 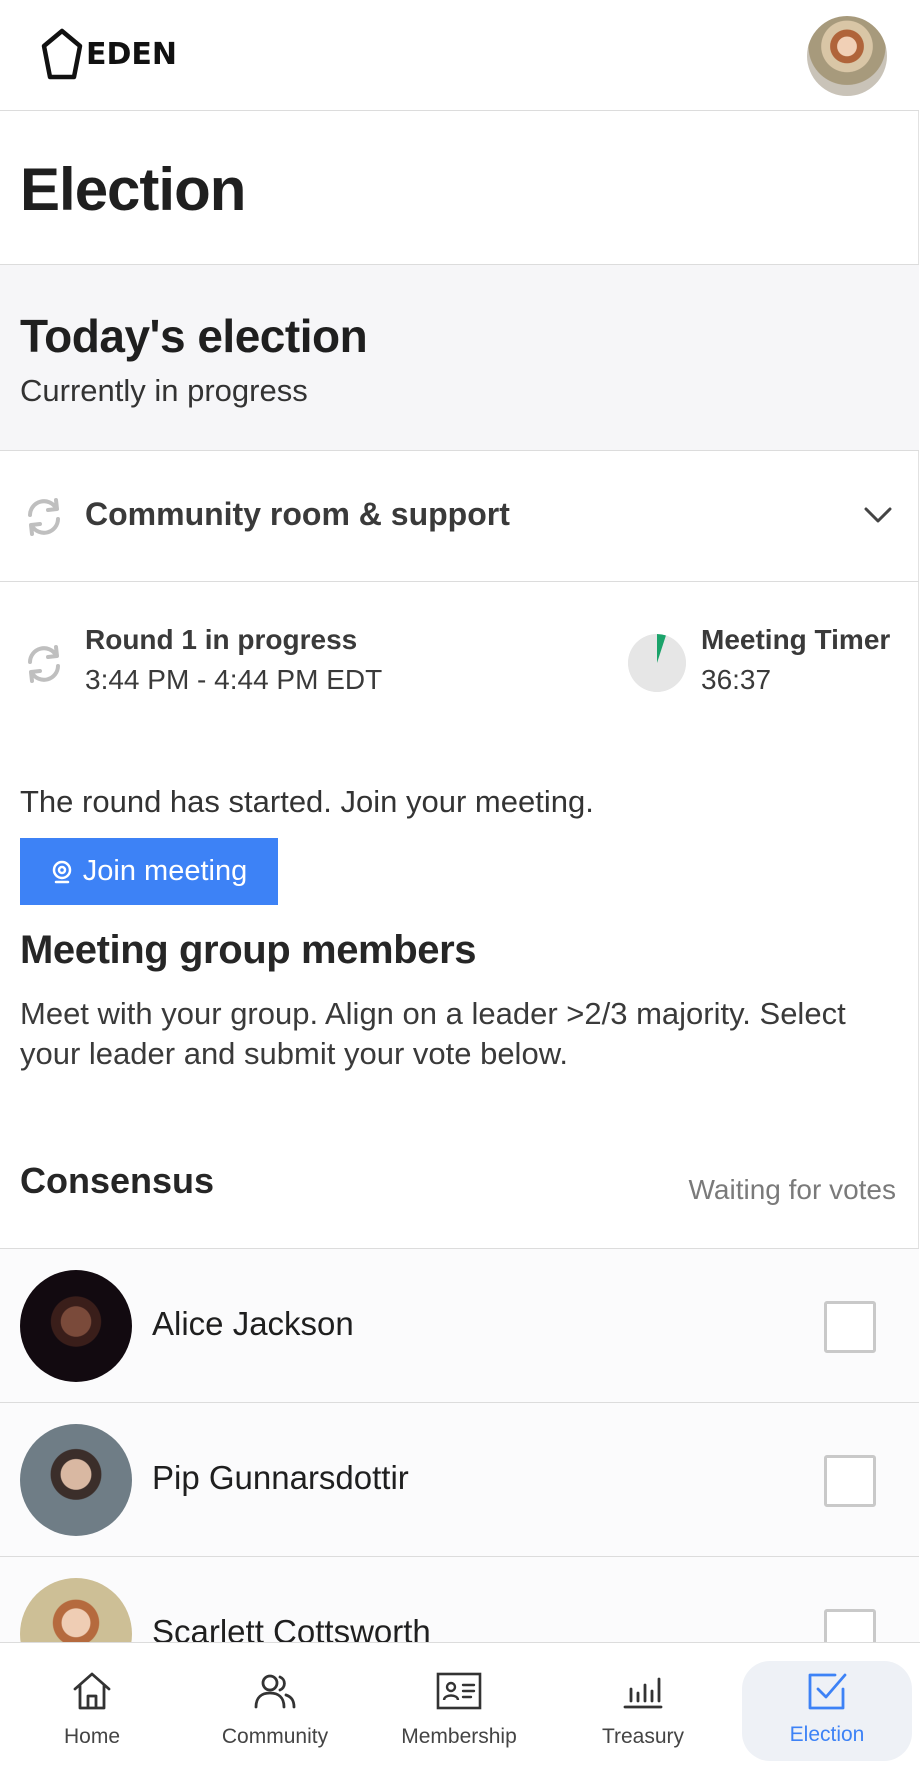 I want to click on nav-item-community: Community, so click(x=275, y=1706).